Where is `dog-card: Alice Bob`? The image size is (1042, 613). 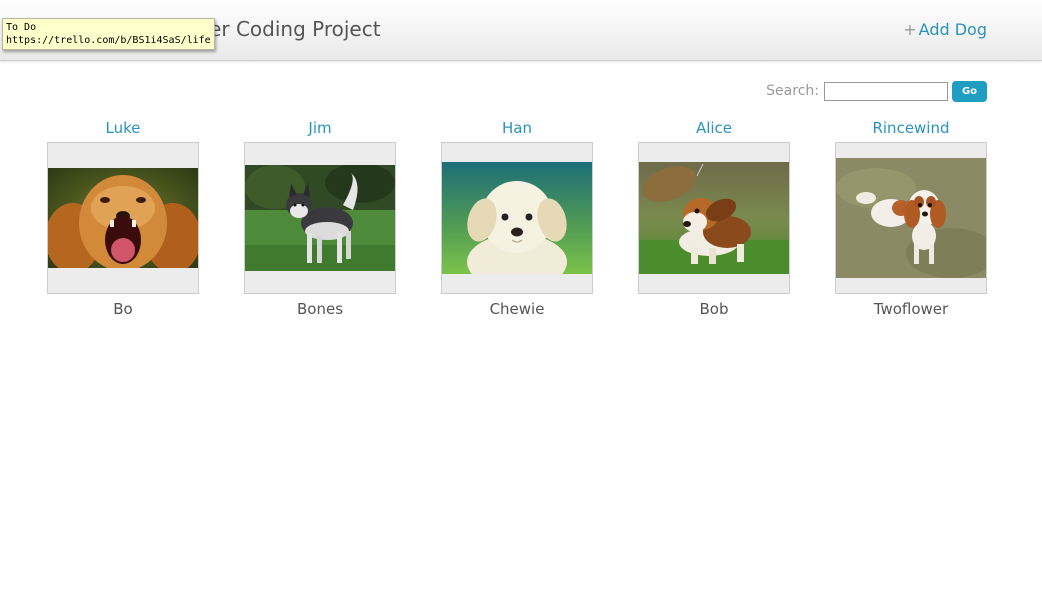
dog-card: Alice Bob is located at coordinates (714, 218).